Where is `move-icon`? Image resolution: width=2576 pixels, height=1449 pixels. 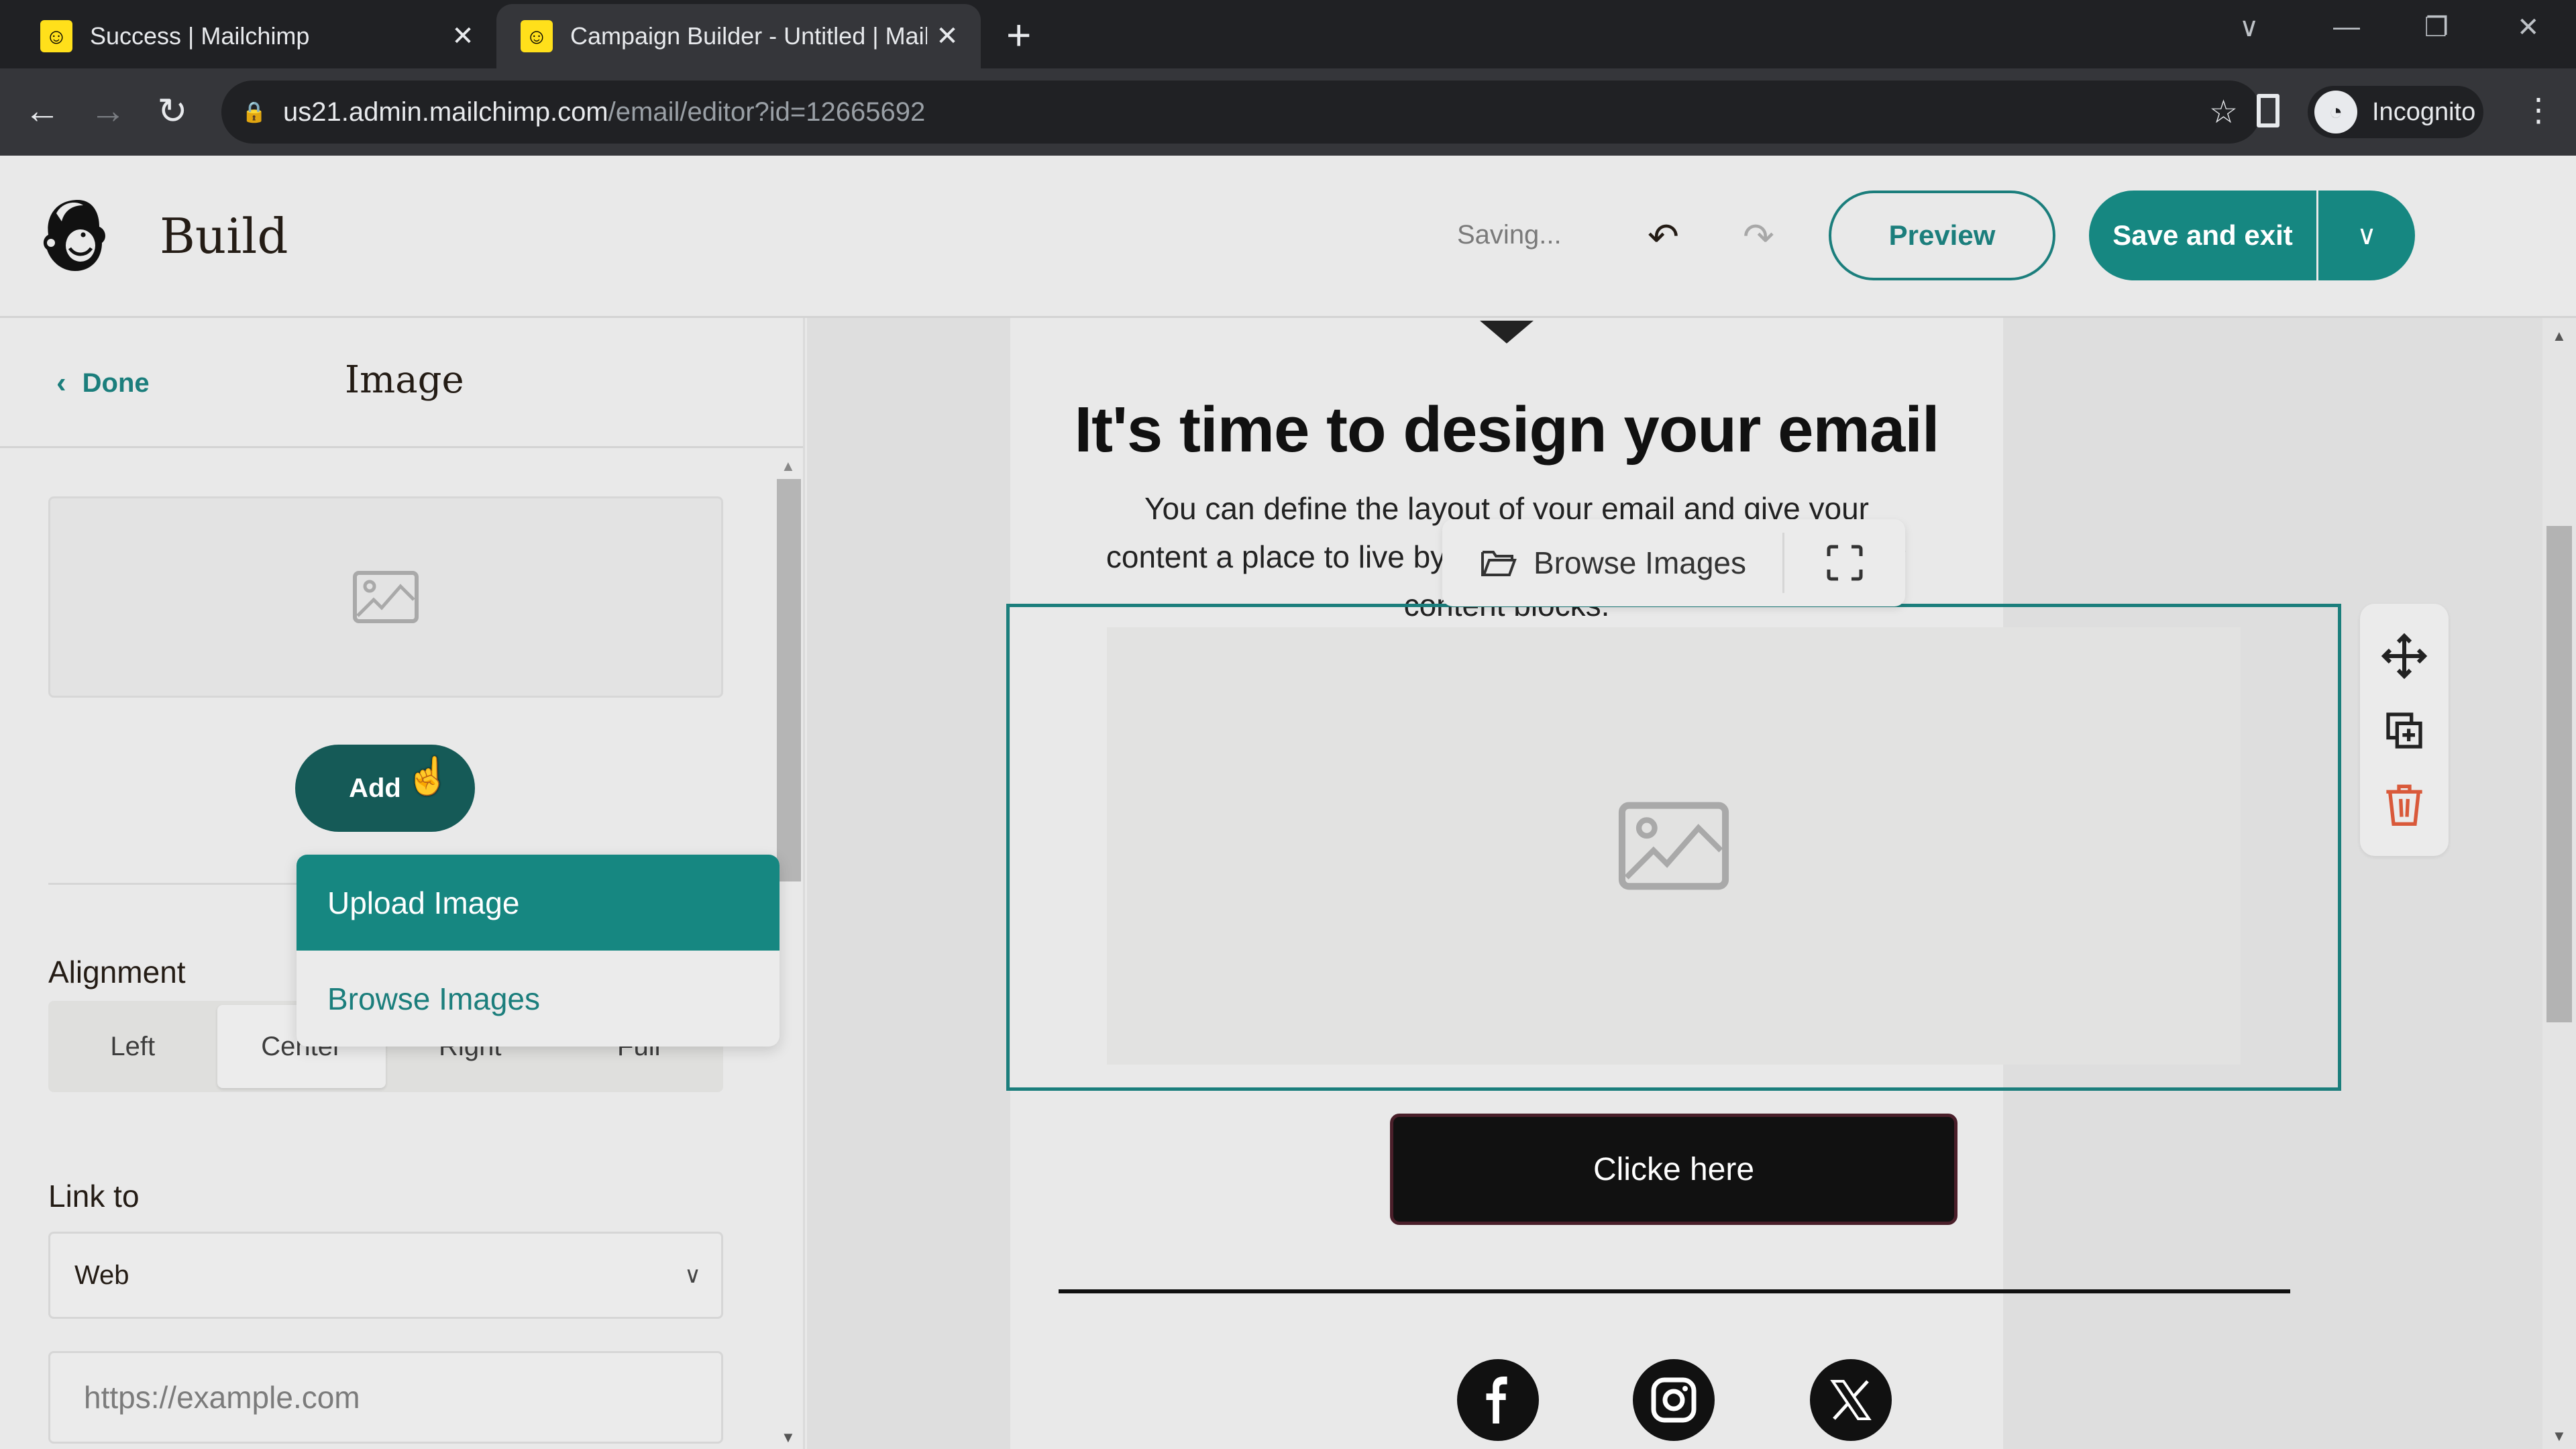
move-icon is located at coordinates (2404, 656).